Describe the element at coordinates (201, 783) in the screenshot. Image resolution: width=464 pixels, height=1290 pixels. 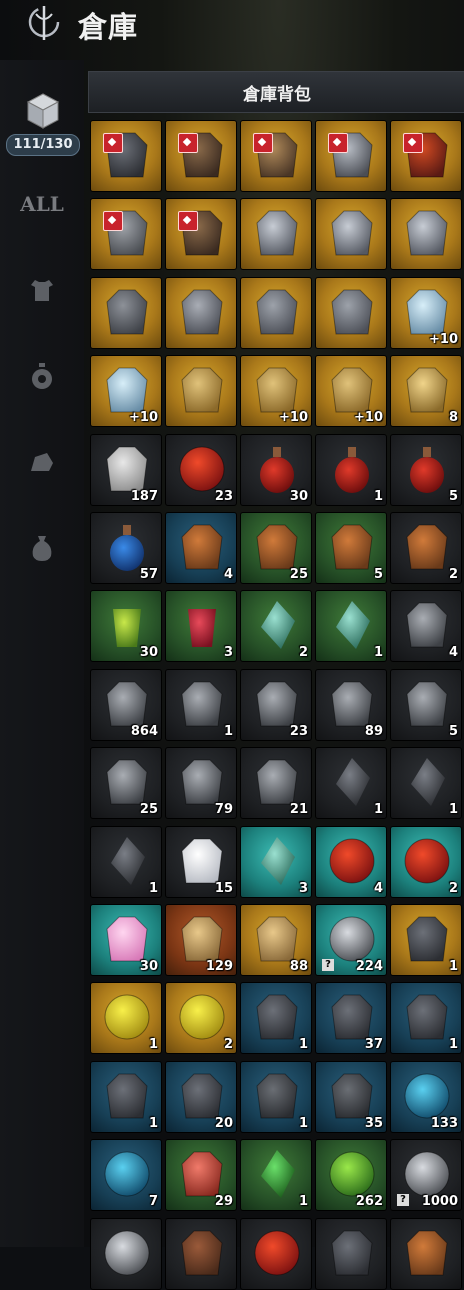
I see `inventory-slot: 79` at that location.